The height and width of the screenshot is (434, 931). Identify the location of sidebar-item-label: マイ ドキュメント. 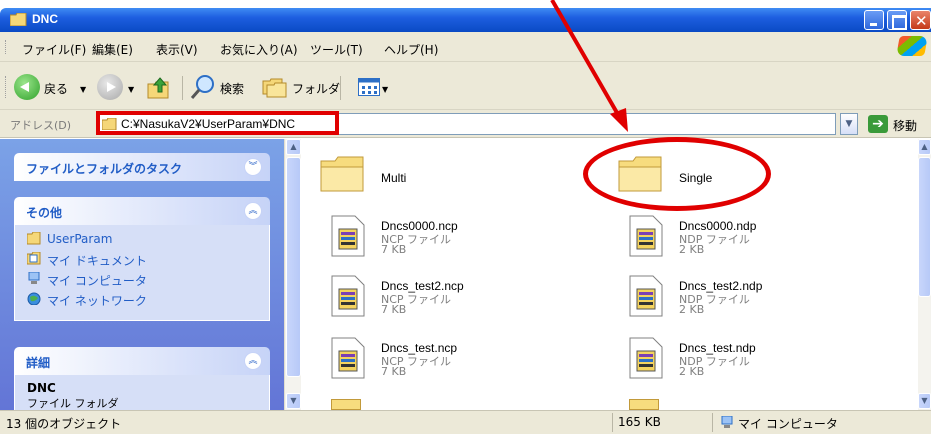
(97, 261).